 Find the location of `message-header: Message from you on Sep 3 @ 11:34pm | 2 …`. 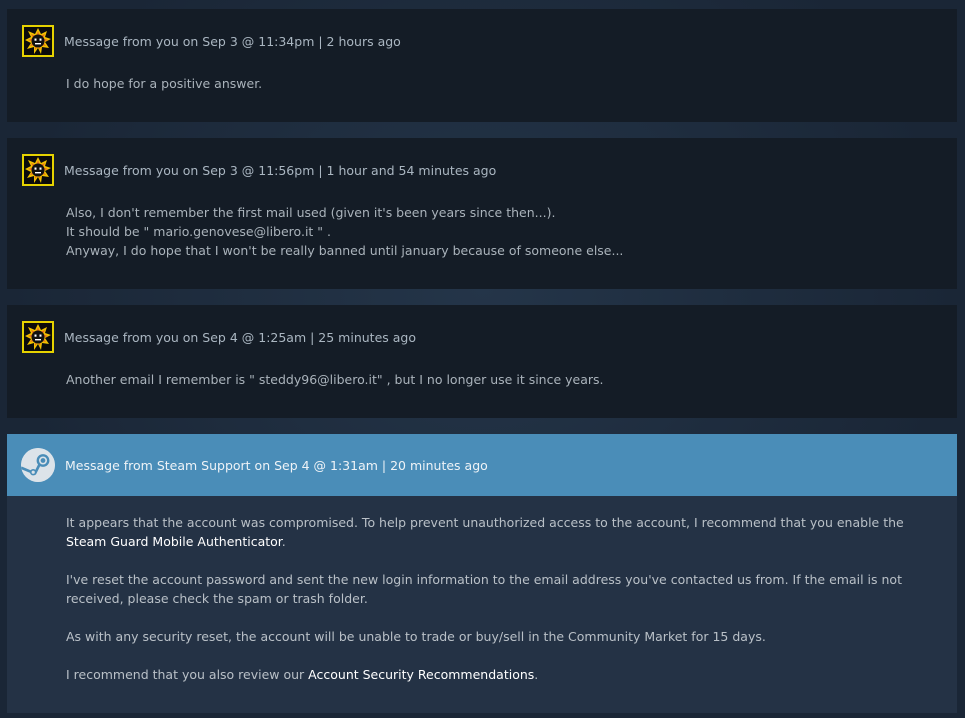

message-header: Message from you on Sep 3 @ 11:34pm | 2 … is located at coordinates (482, 41).